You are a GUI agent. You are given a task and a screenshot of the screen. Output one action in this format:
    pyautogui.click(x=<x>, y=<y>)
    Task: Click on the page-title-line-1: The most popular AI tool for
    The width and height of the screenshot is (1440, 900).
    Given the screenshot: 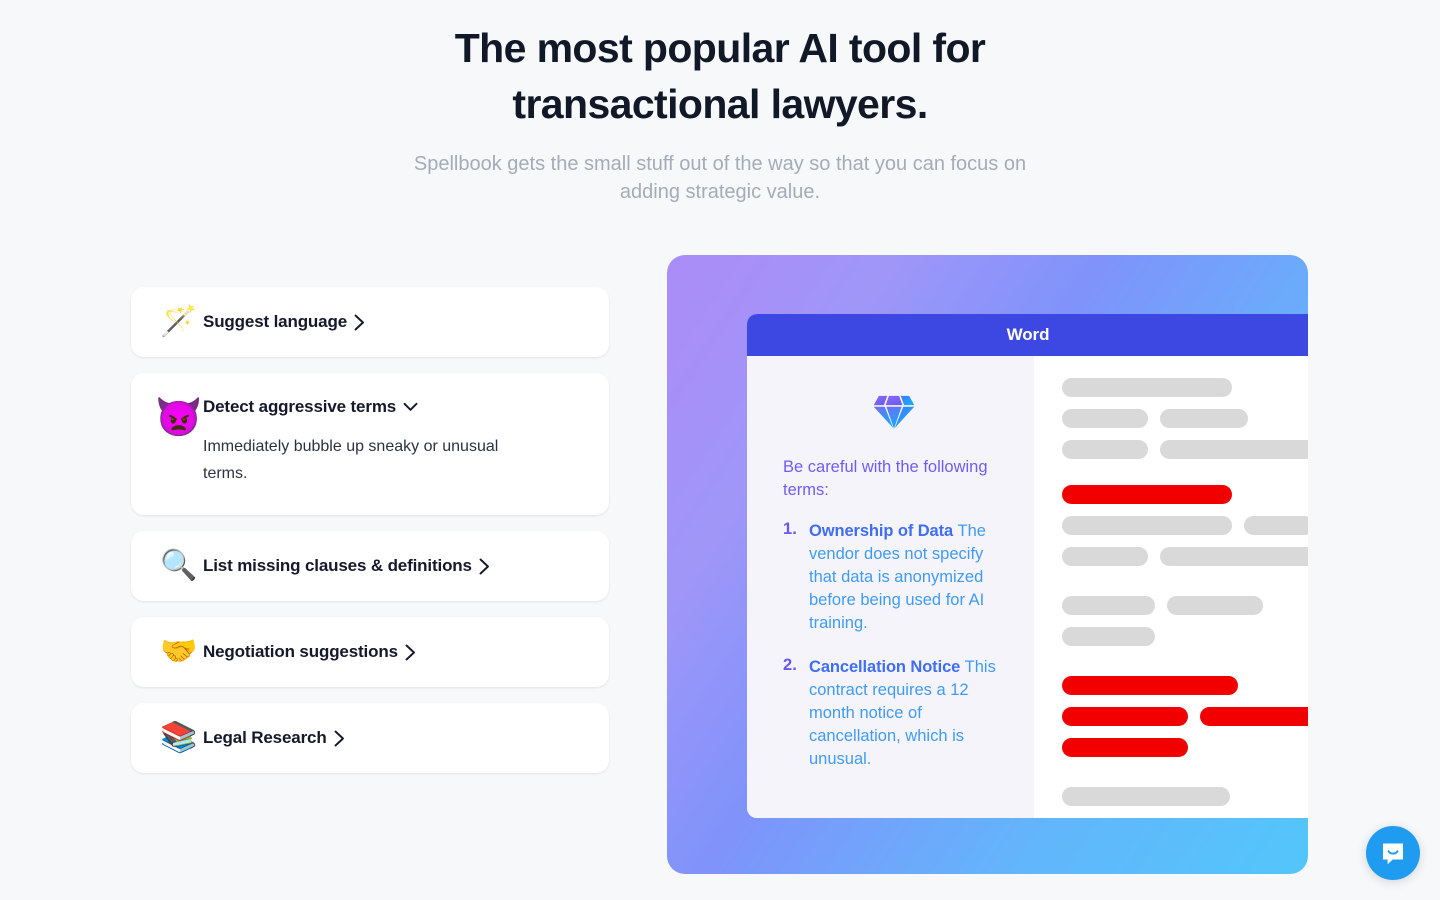 What is the action you would take?
    pyautogui.click(x=720, y=48)
    